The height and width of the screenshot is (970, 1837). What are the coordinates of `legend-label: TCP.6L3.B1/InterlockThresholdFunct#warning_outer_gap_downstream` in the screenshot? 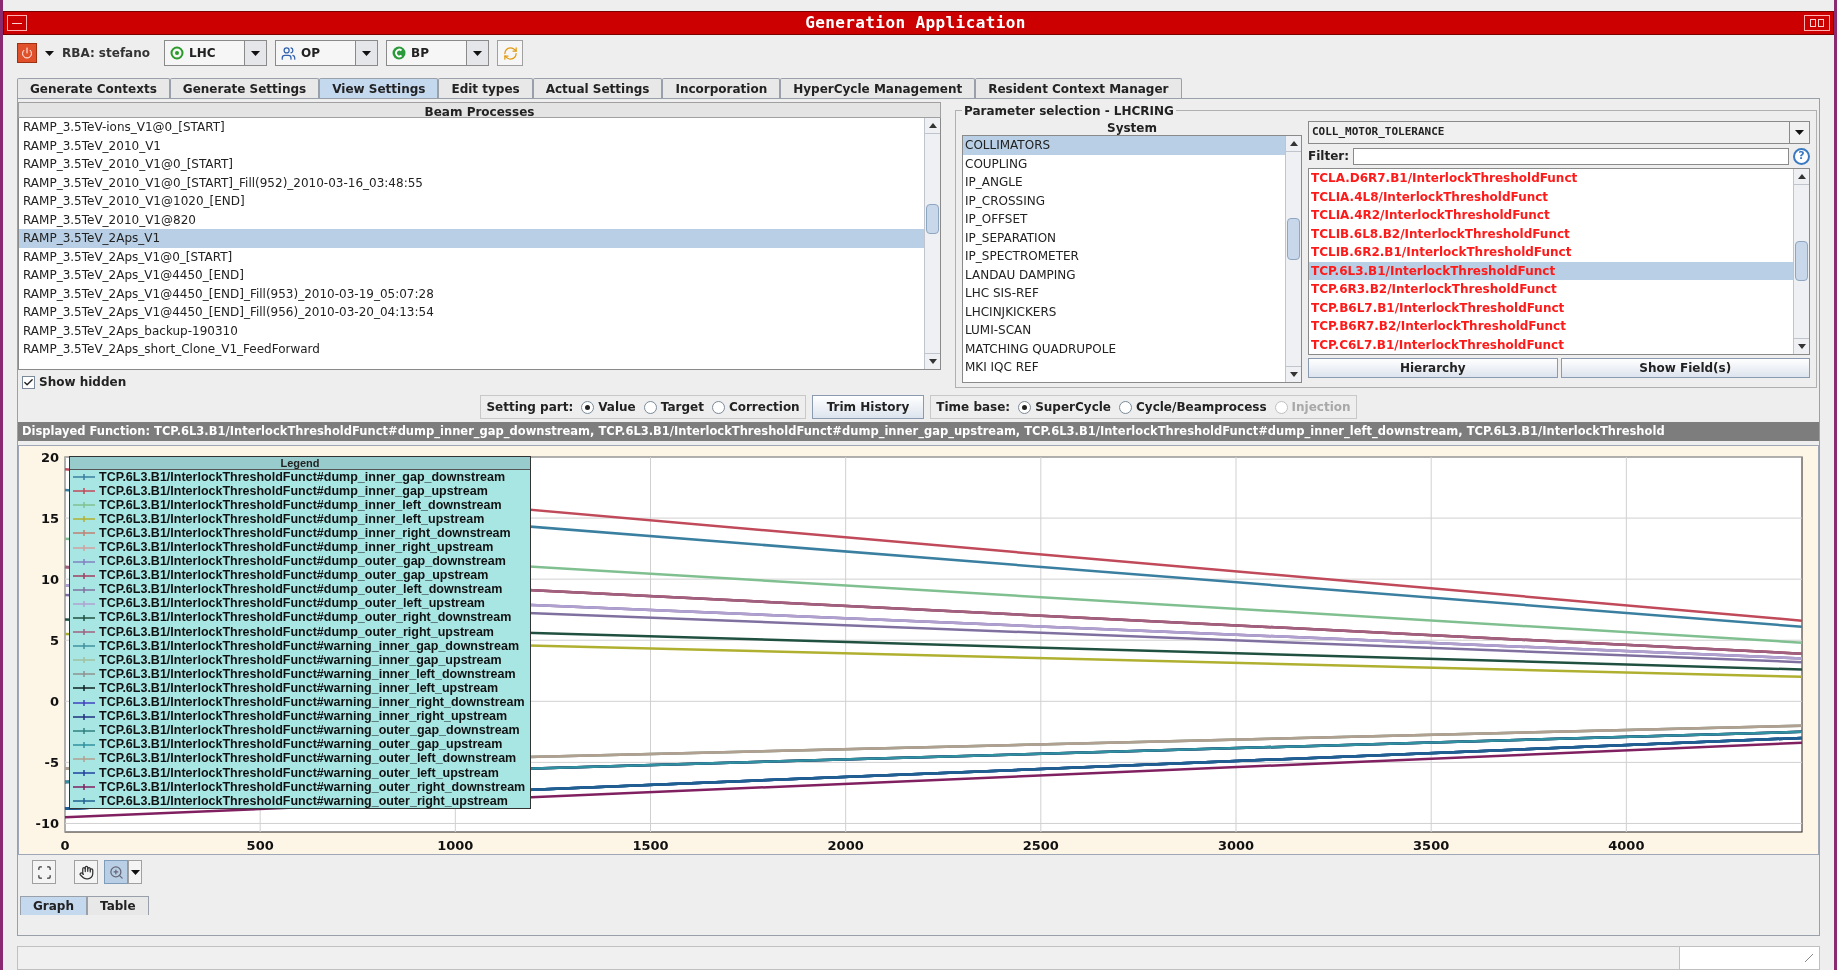 It's located at (309, 731).